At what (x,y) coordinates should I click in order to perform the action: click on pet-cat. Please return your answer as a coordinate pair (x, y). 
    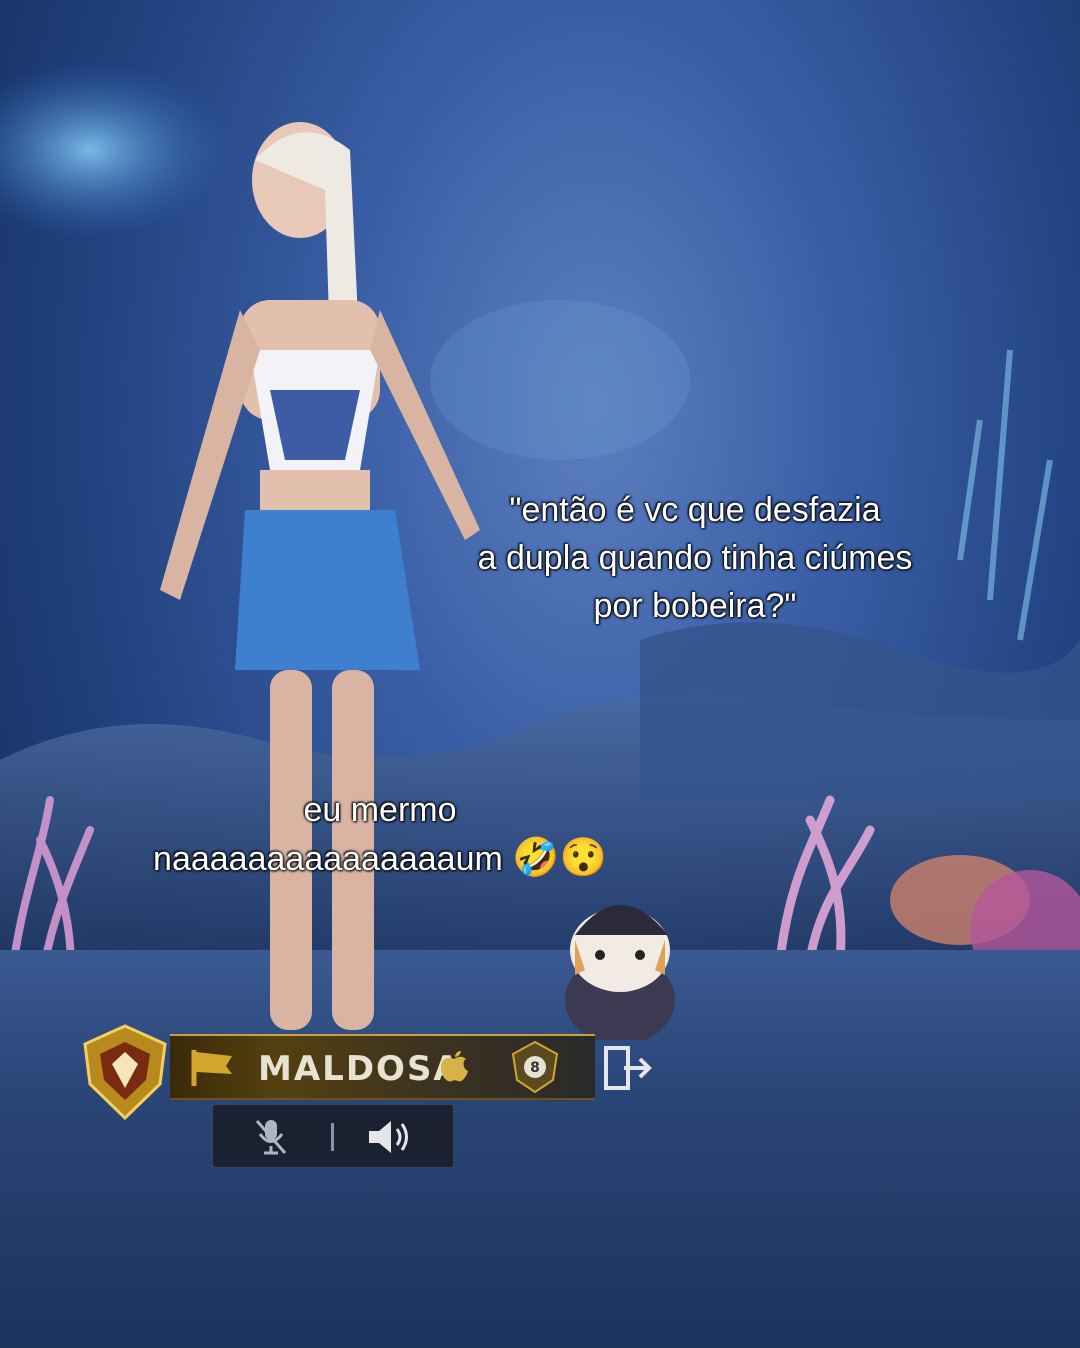
    Looking at the image, I should click on (620, 972).